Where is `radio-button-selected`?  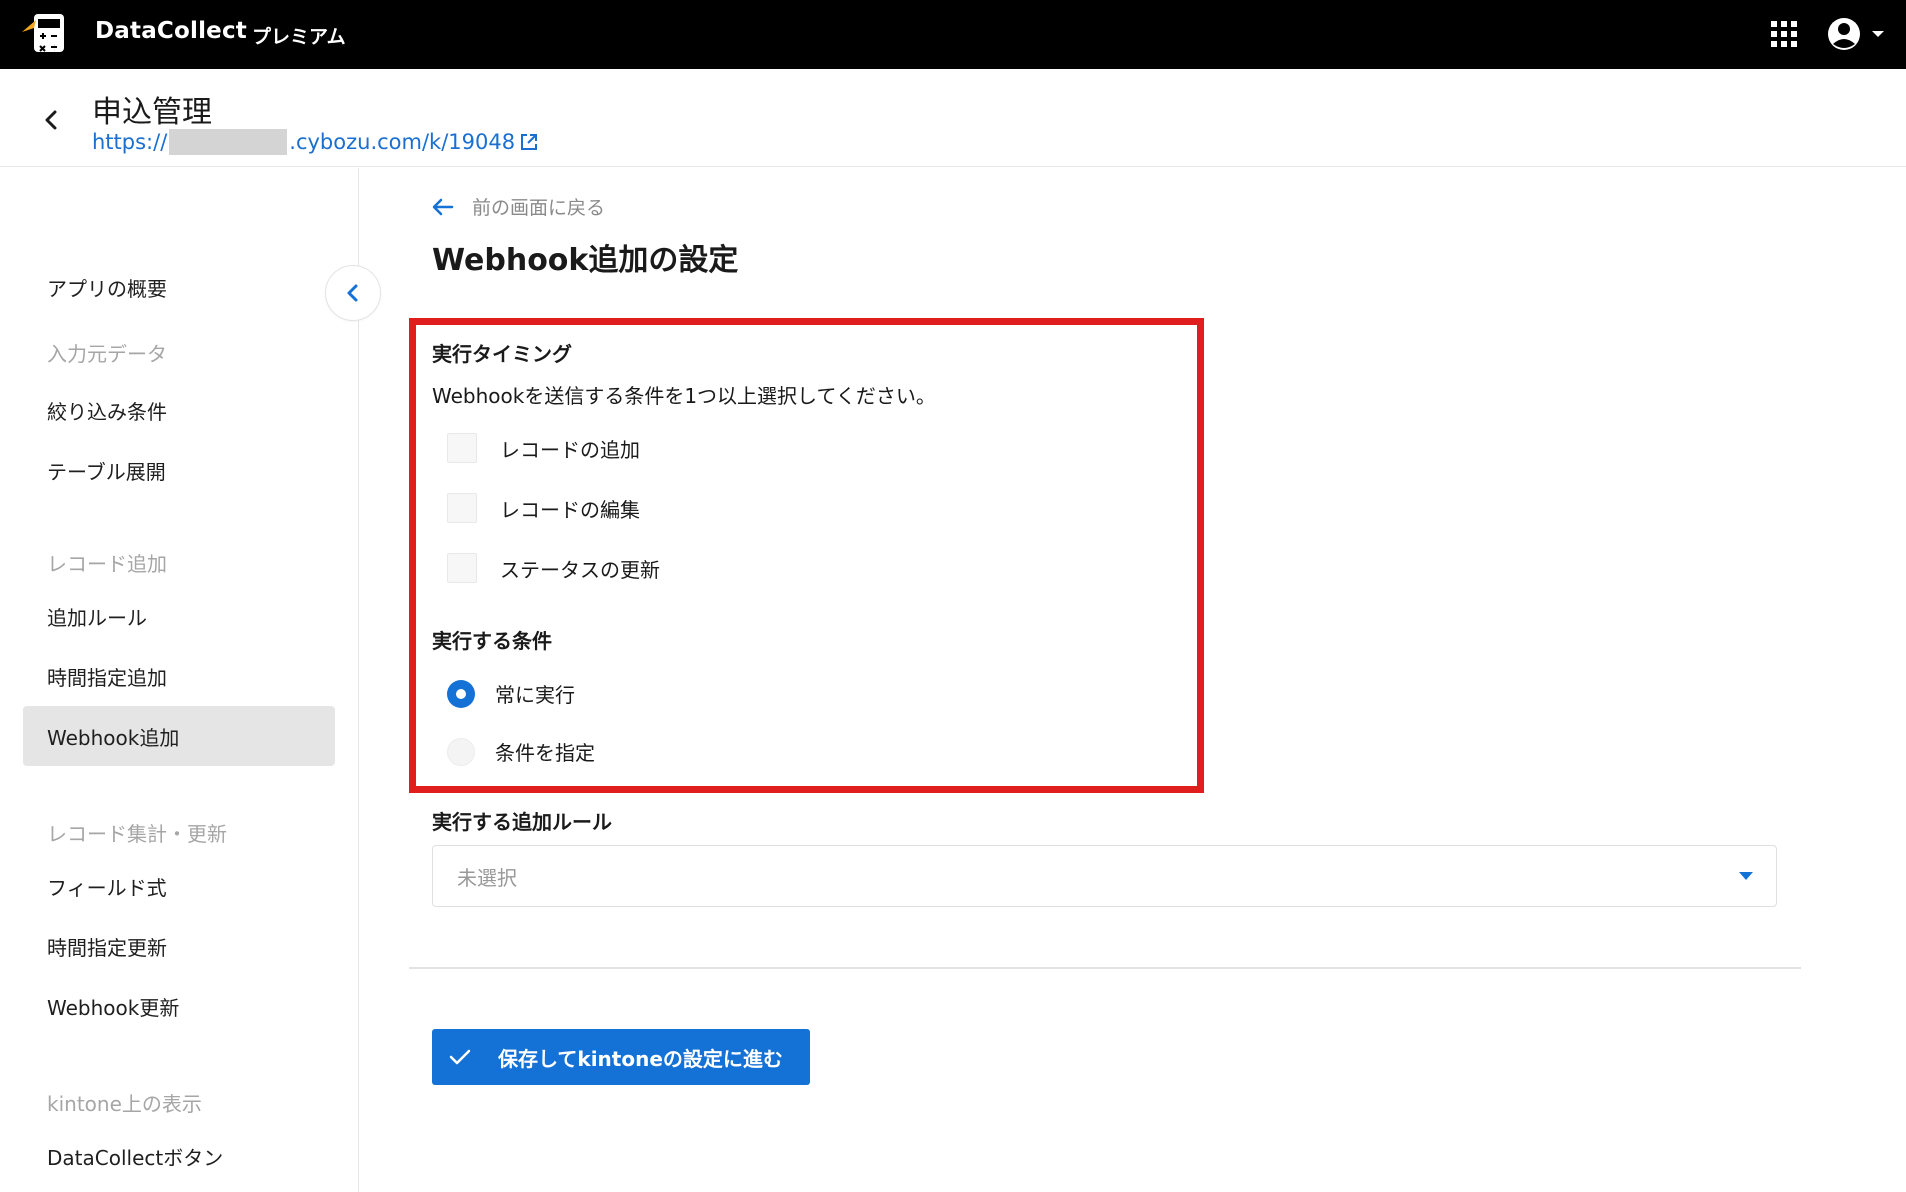
radio-button-selected is located at coordinates (461, 693).